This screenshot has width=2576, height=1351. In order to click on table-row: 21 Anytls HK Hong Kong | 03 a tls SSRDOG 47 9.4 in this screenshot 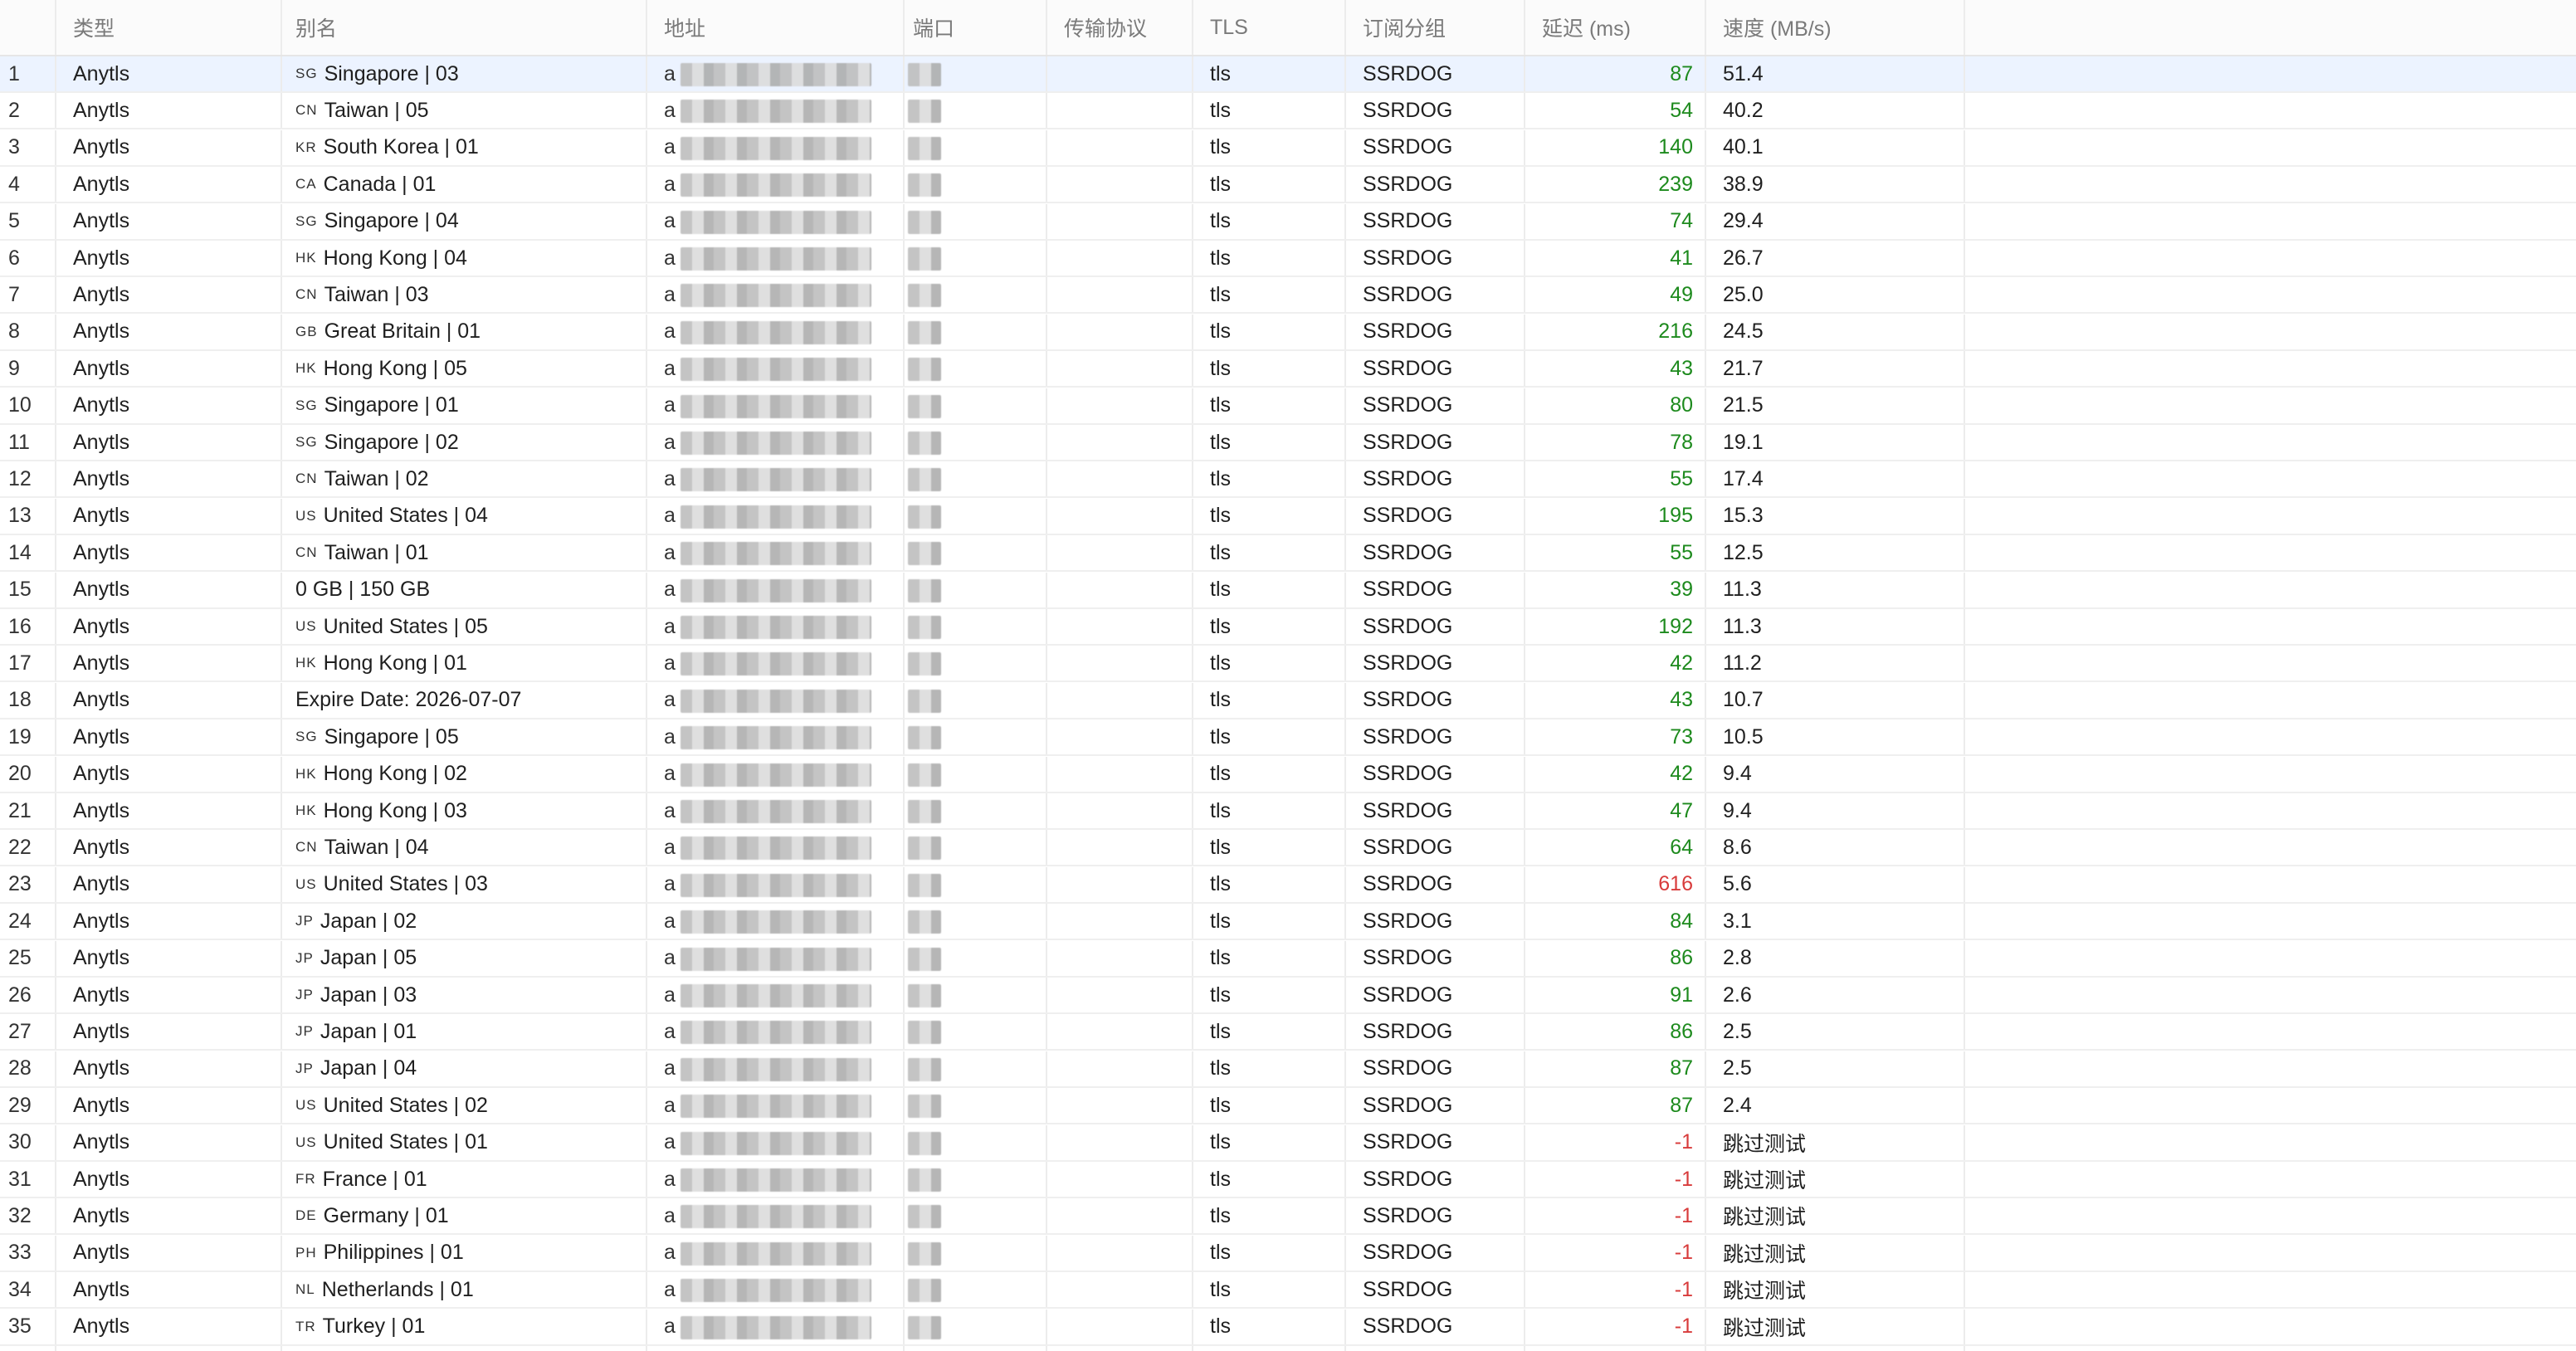, I will do `click(1288, 811)`.